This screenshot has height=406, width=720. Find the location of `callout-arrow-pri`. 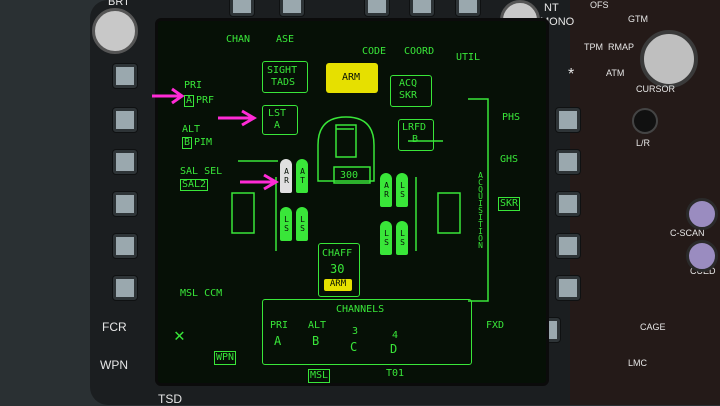

callout-arrow-pri is located at coordinates (168, 96).